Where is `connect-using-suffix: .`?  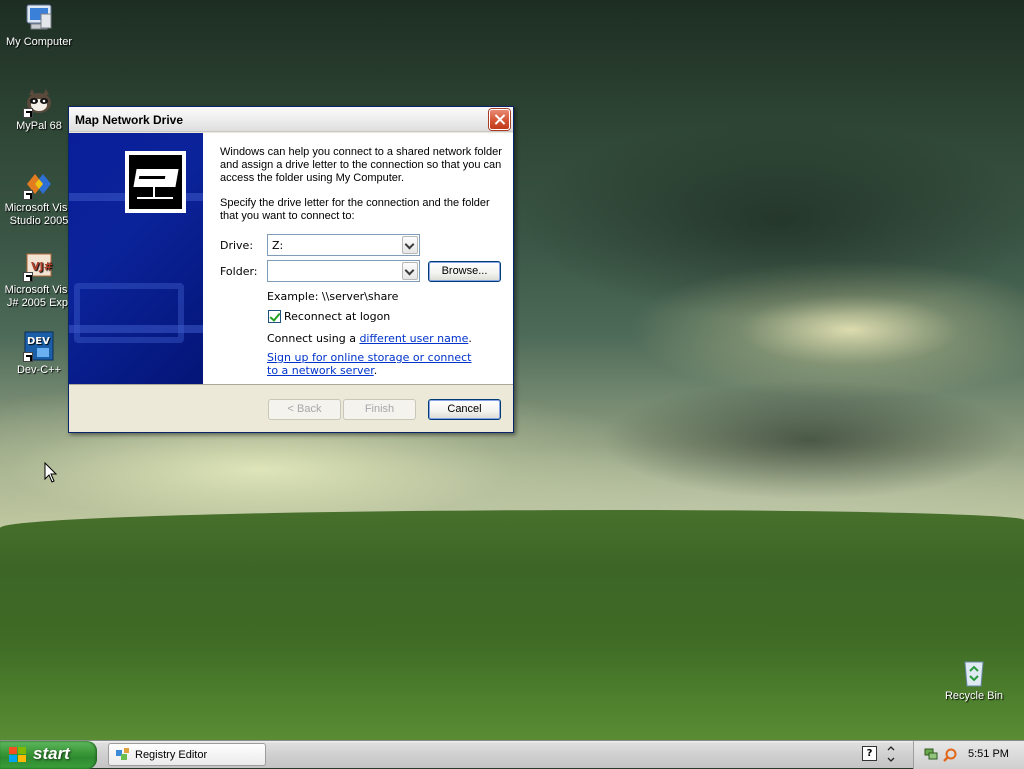
connect-using-suffix: . is located at coordinates (470, 338).